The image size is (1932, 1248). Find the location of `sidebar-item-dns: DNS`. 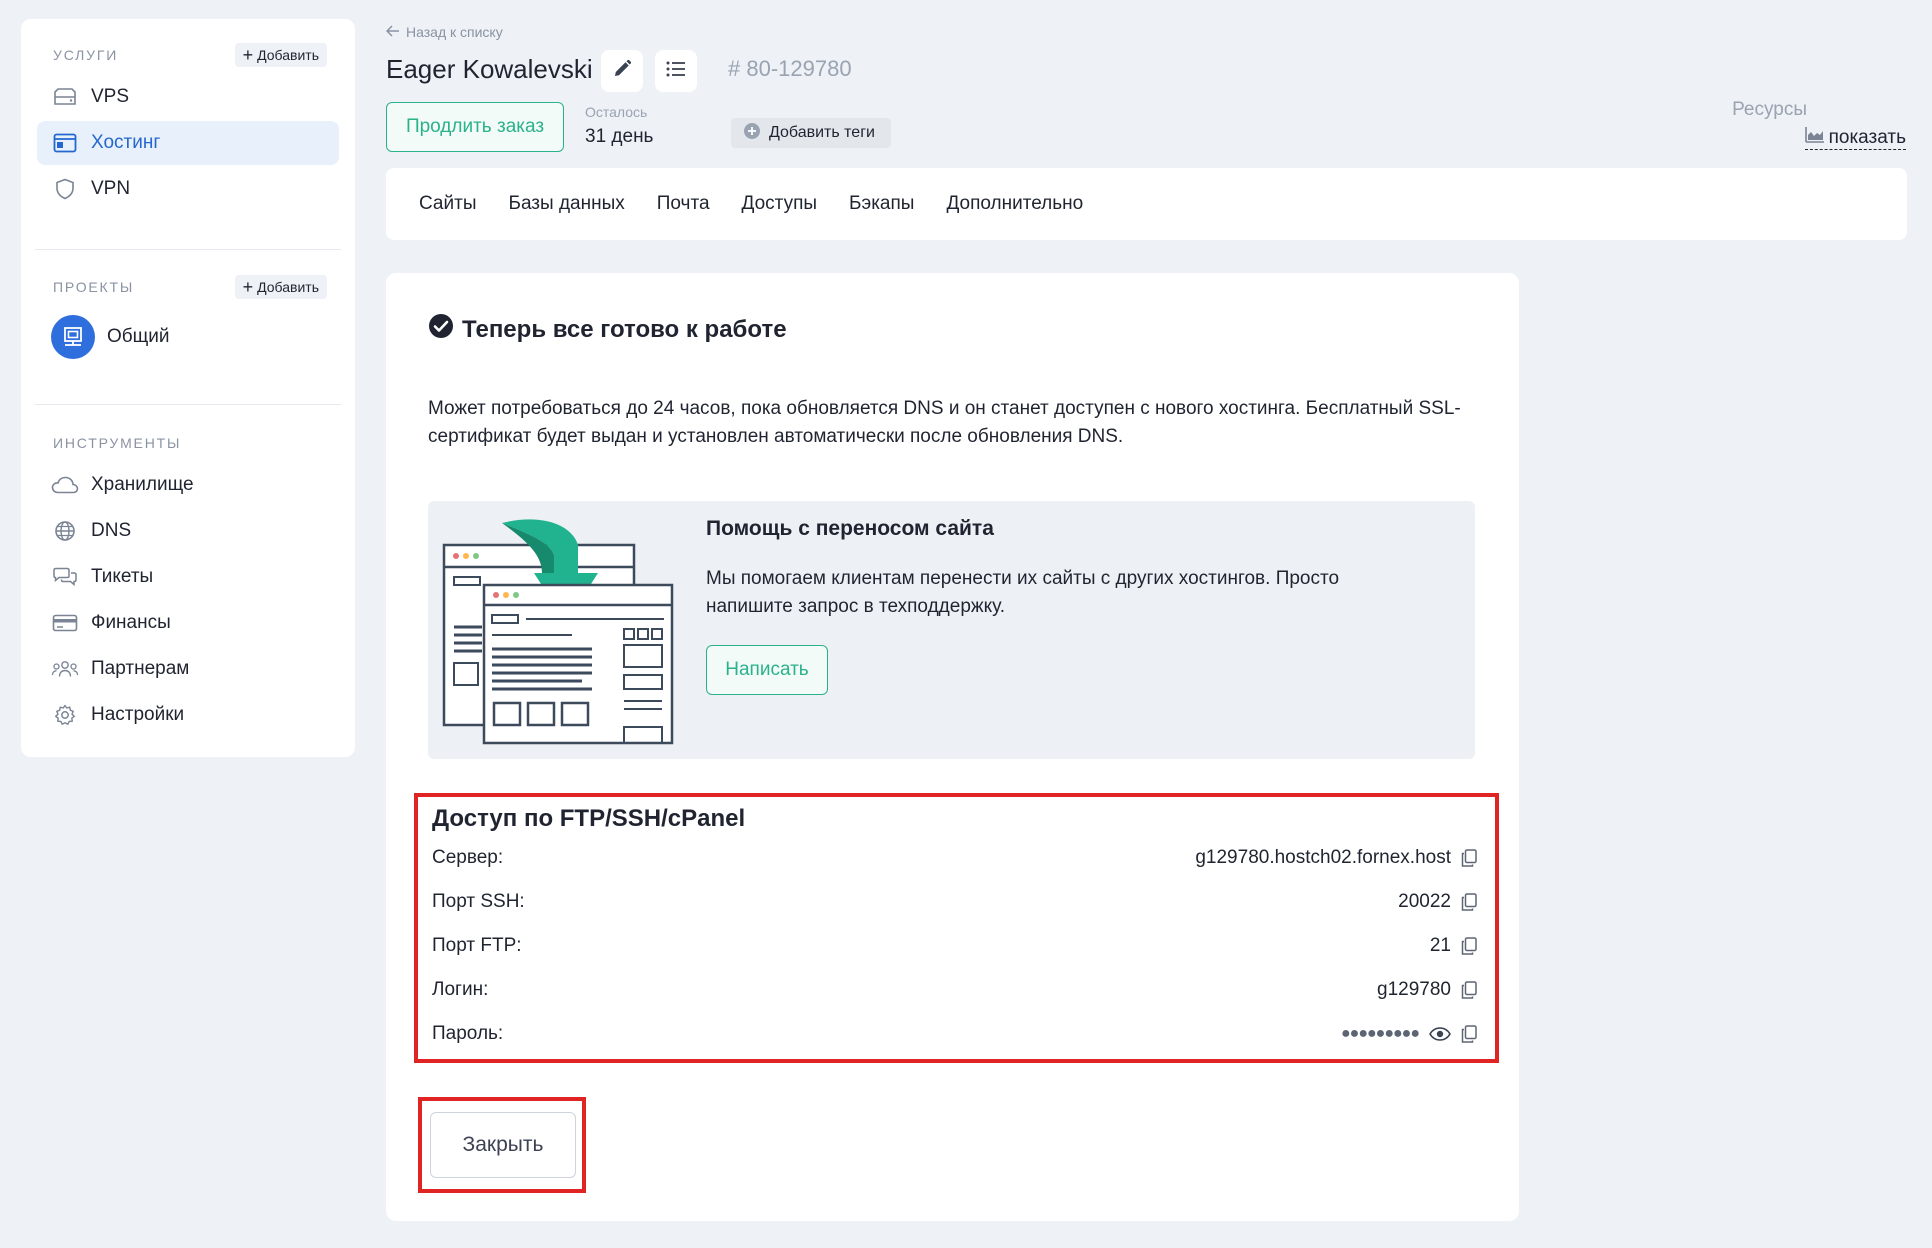

sidebar-item-dns: DNS is located at coordinates (188, 531).